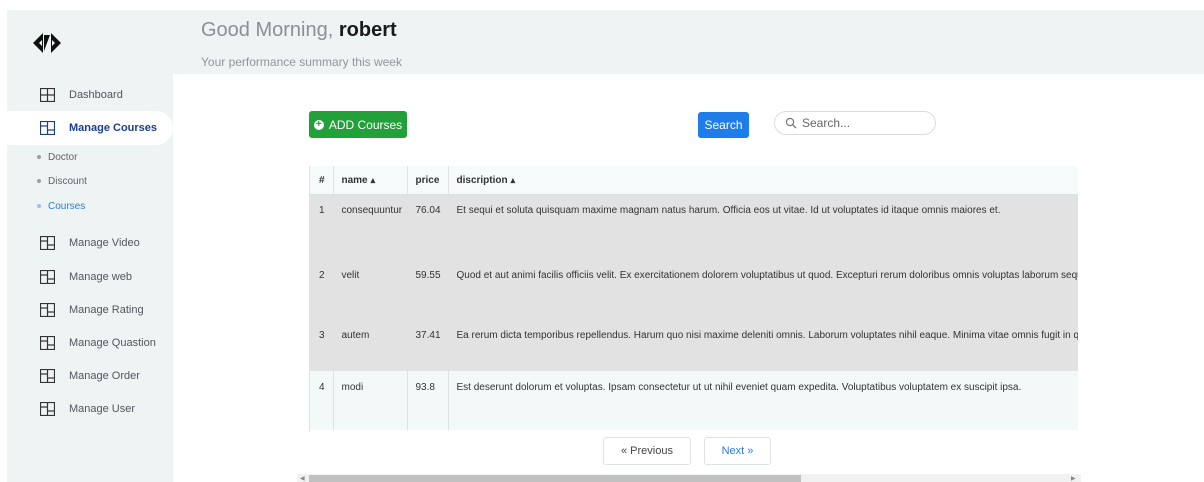 This screenshot has height=482, width=1204. I want to click on add-courses-label: ADD Courses, so click(365, 124).